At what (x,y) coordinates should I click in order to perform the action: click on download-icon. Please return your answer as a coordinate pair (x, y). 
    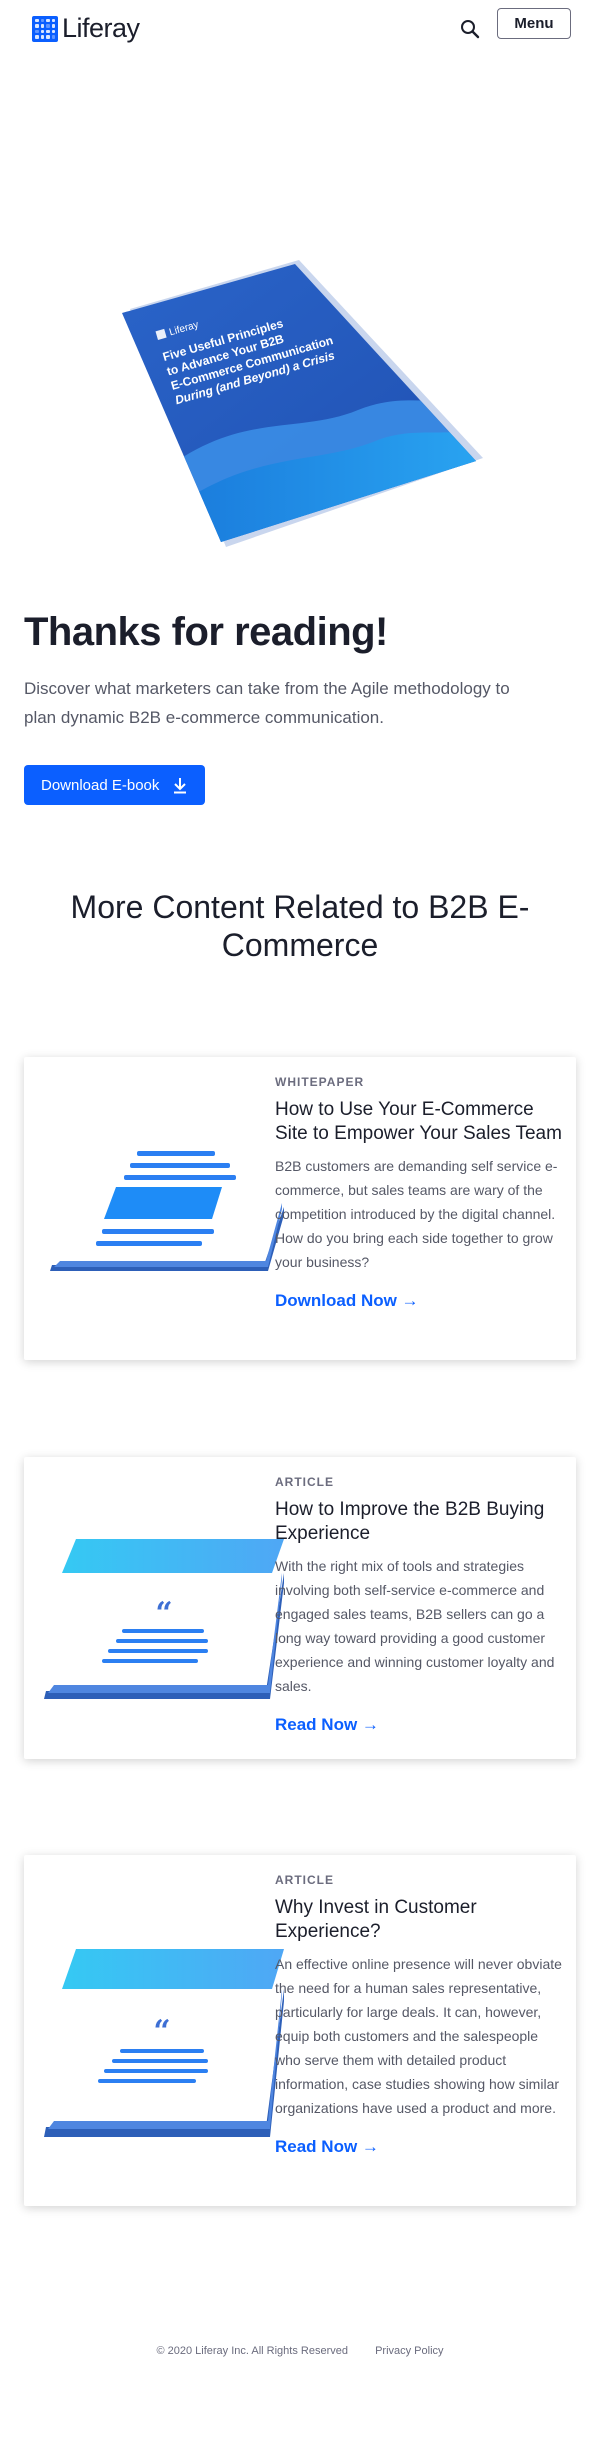
    Looking at the image, I should click on (180, 786).